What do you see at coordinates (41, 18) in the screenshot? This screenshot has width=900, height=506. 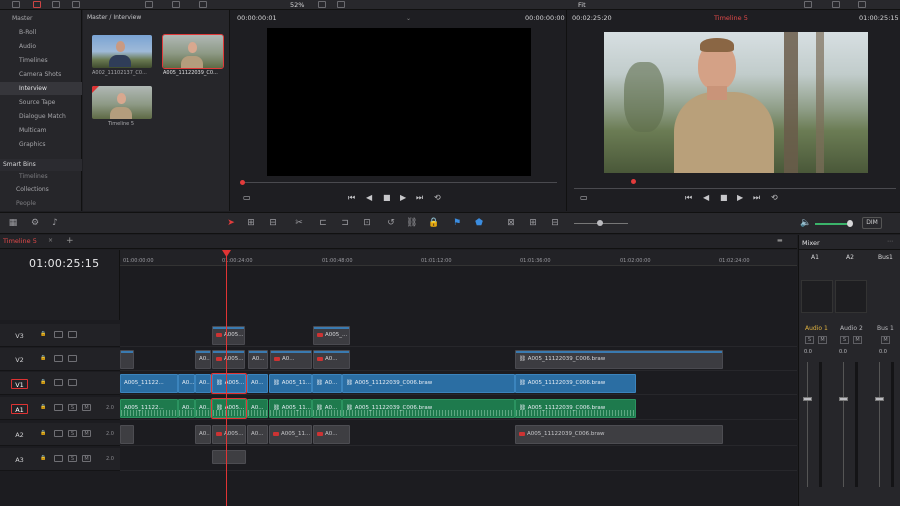 I see `bin-master: Master` at bounding box center [41, 18].